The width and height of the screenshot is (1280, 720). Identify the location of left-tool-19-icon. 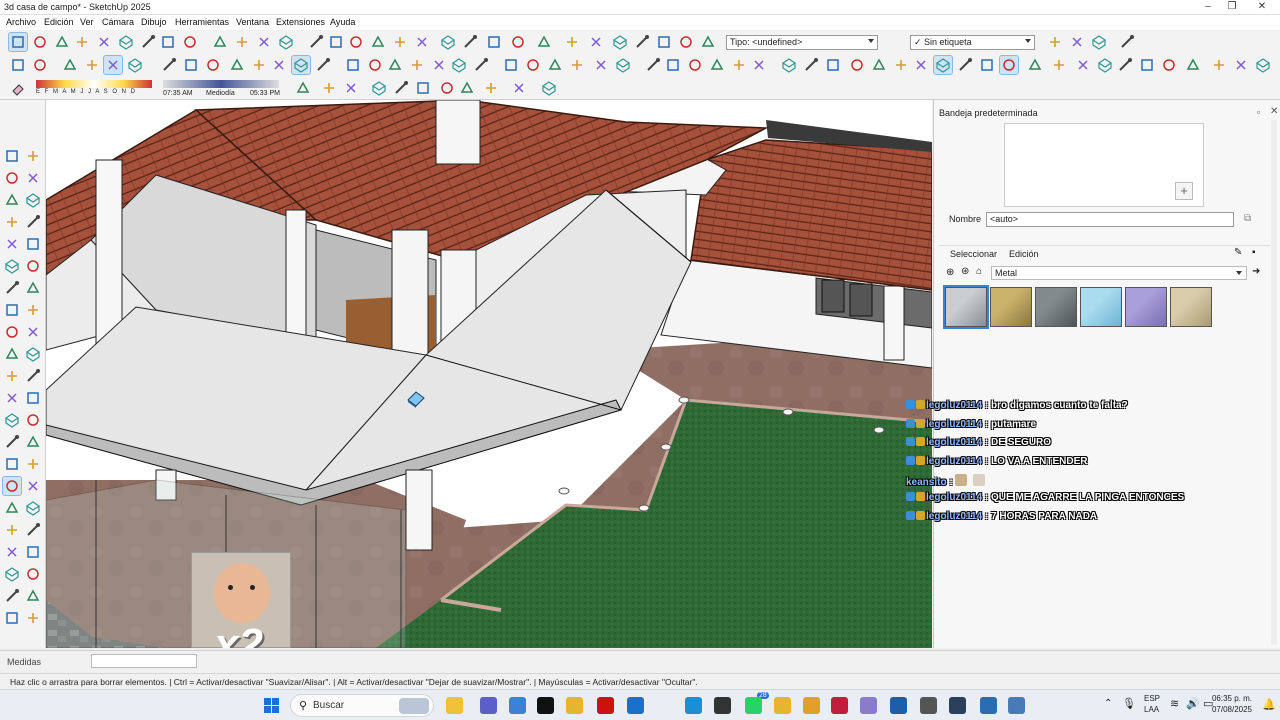
(12, 354).